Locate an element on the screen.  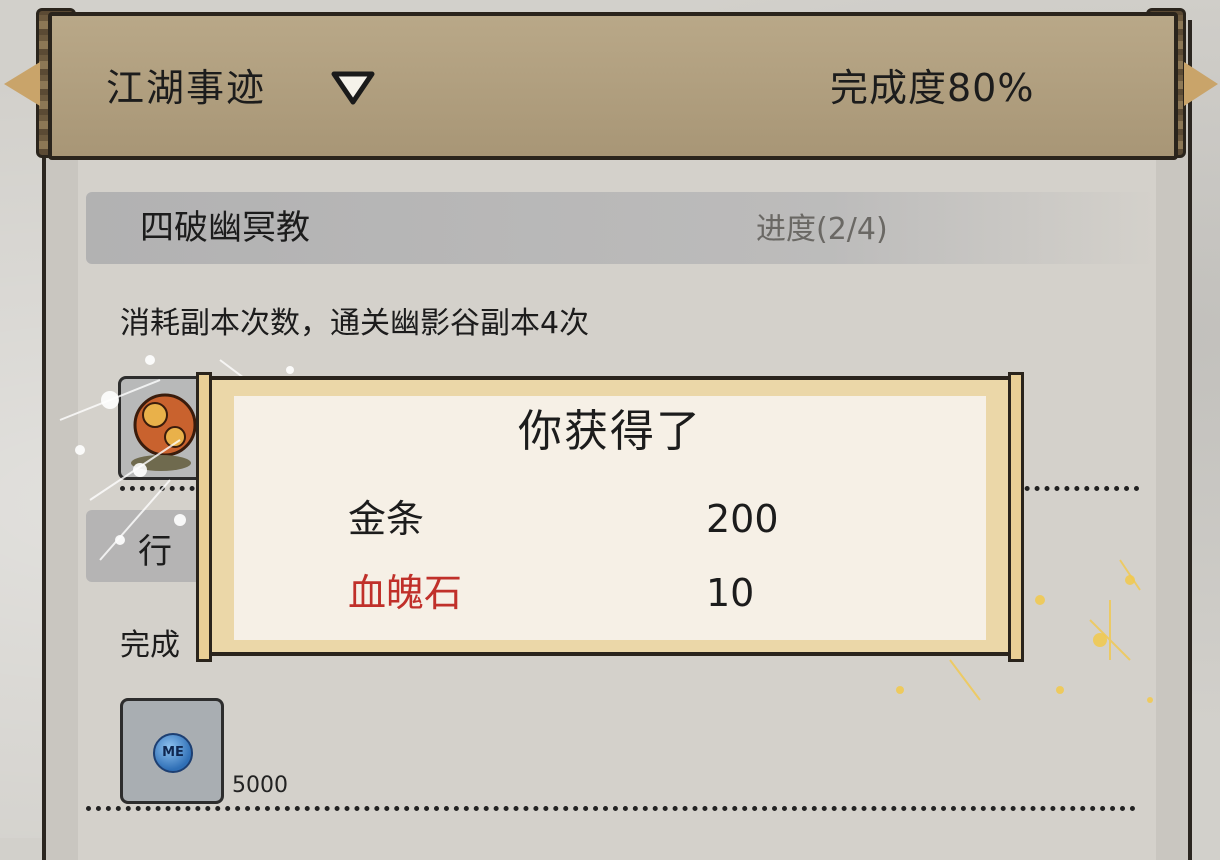
quest-progress: 进度(2/4) is located at coordinates (822, 229).